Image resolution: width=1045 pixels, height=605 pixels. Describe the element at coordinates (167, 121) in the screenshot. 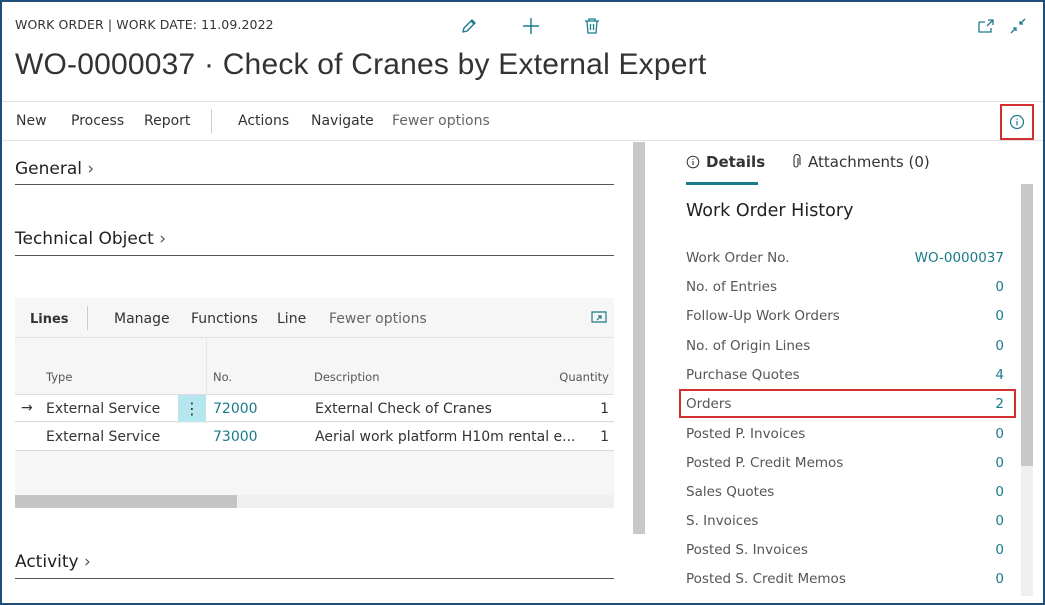

I see `report-action: Report` at that location.